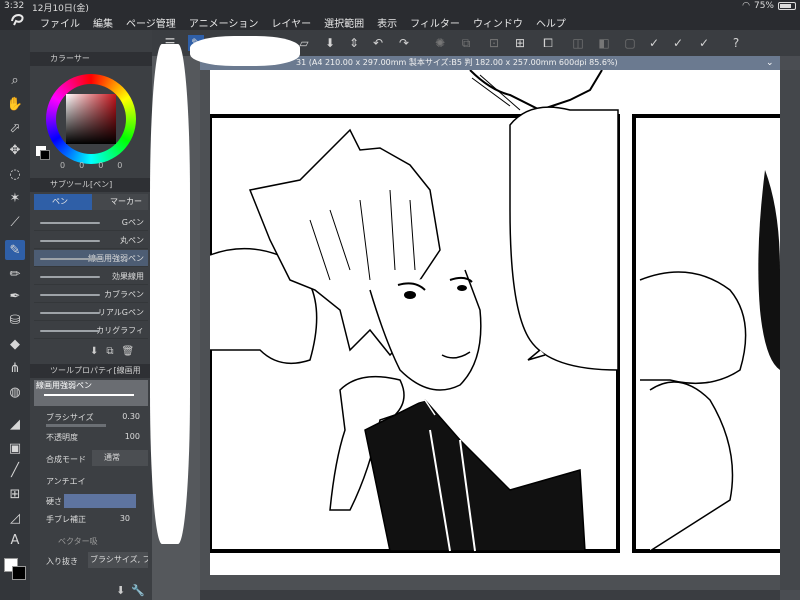  What do you see at coordinates (100, 501) in the screenshot?
I see `hardness-selector` at bounding box center [100, 501].